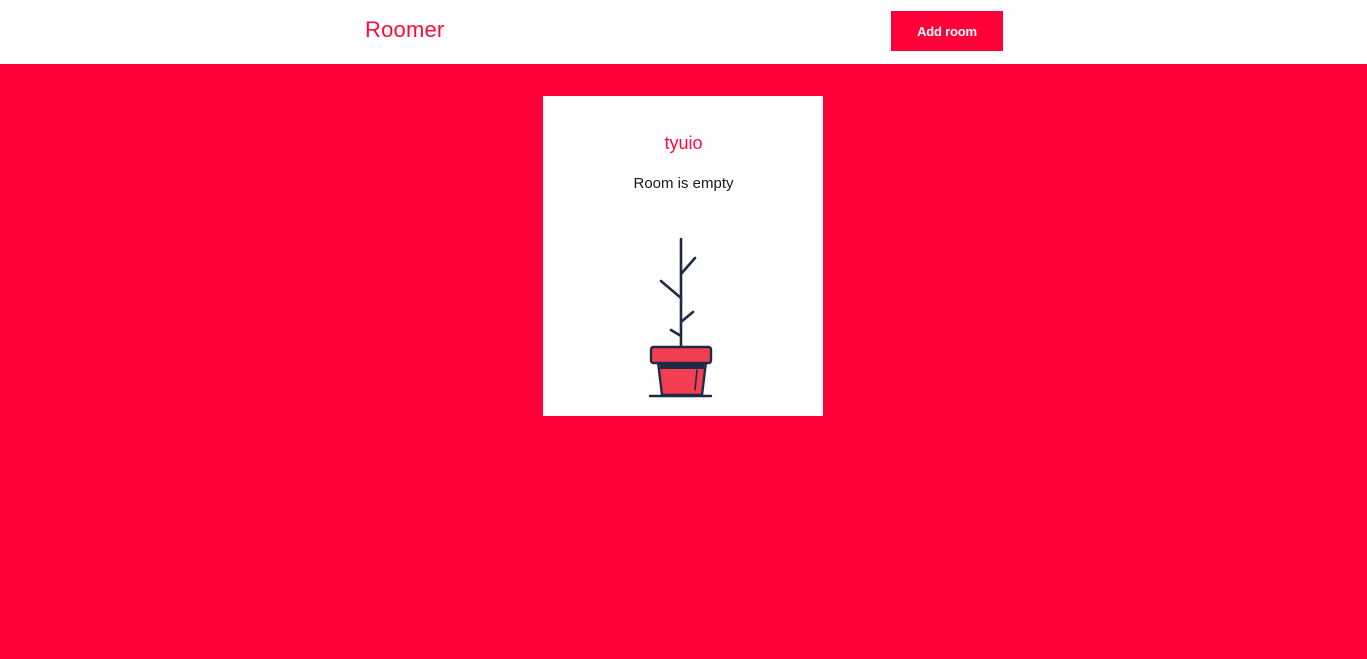 The image size is (1367, 659). What do you see at coordinates (947, 31) in the screenshot?
I see `add-room-button: Add room` at bounding box center [947, 31].